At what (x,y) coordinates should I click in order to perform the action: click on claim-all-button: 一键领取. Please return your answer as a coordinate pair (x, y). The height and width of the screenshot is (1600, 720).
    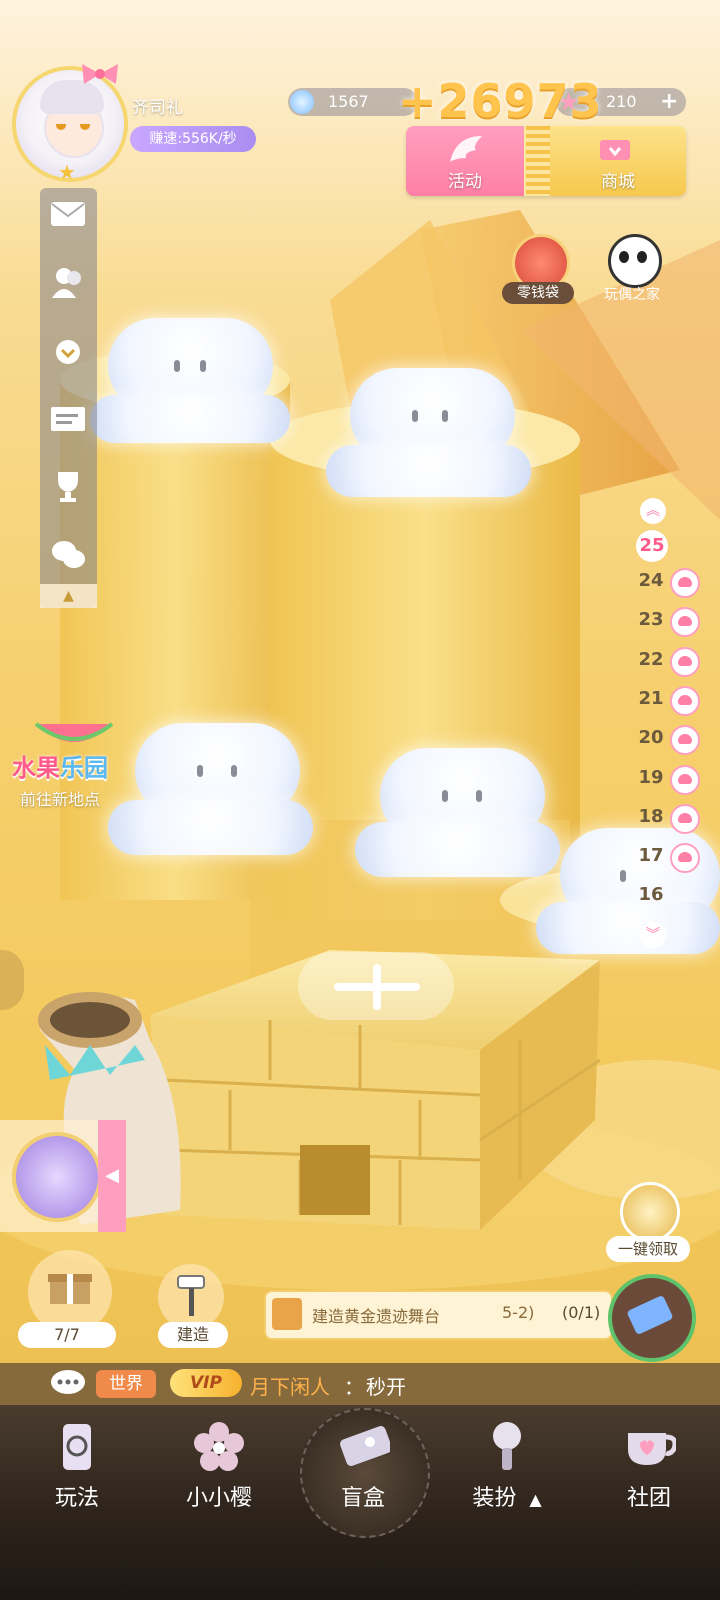
    Looking at the image, I should click on (648, 1220).